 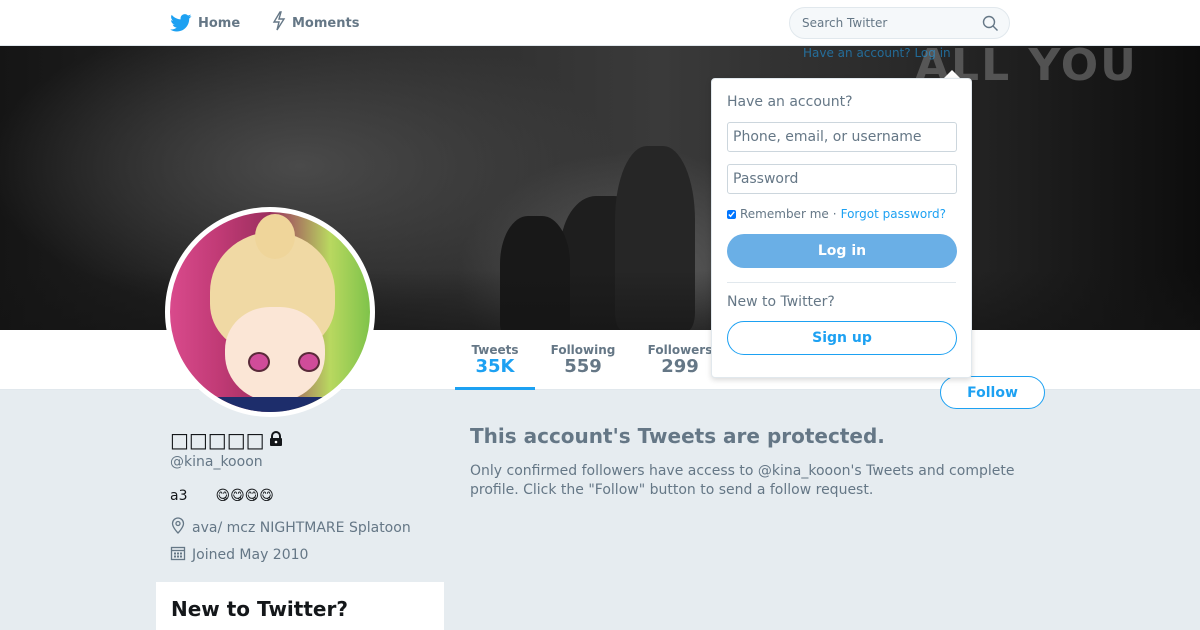 I want to click on remember-label: Remember me, so click(x=784, y=214).